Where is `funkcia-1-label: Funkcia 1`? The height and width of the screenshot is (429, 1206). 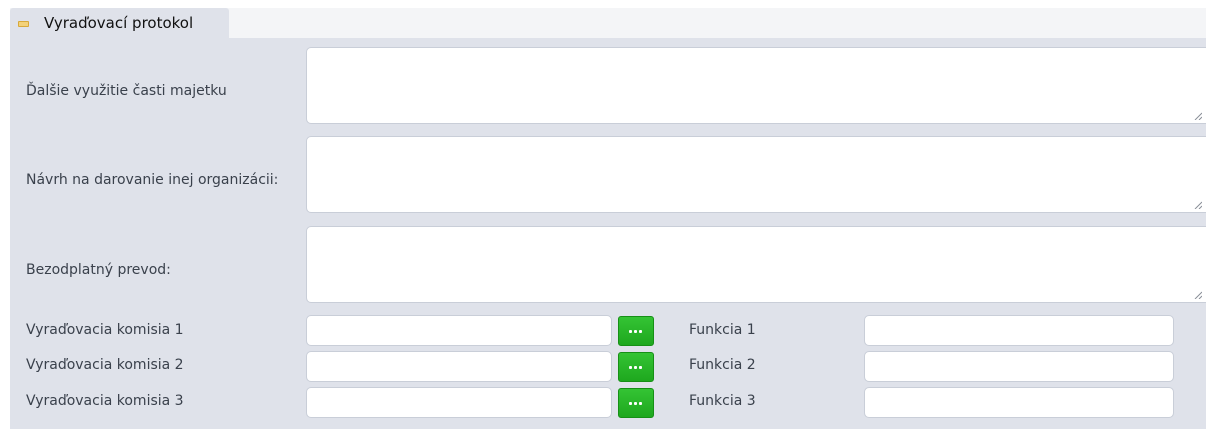 funkcia-1-label: Funkcia 1 is located at coordinates (722, 330).